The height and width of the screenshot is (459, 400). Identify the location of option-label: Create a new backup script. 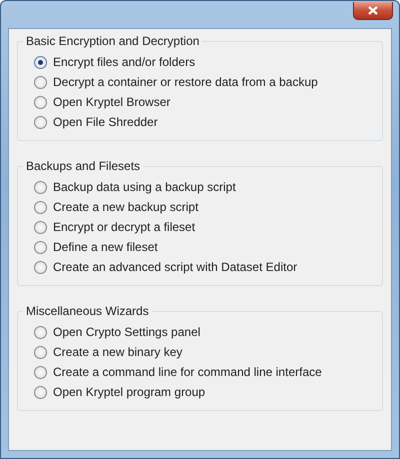
(125, 207).